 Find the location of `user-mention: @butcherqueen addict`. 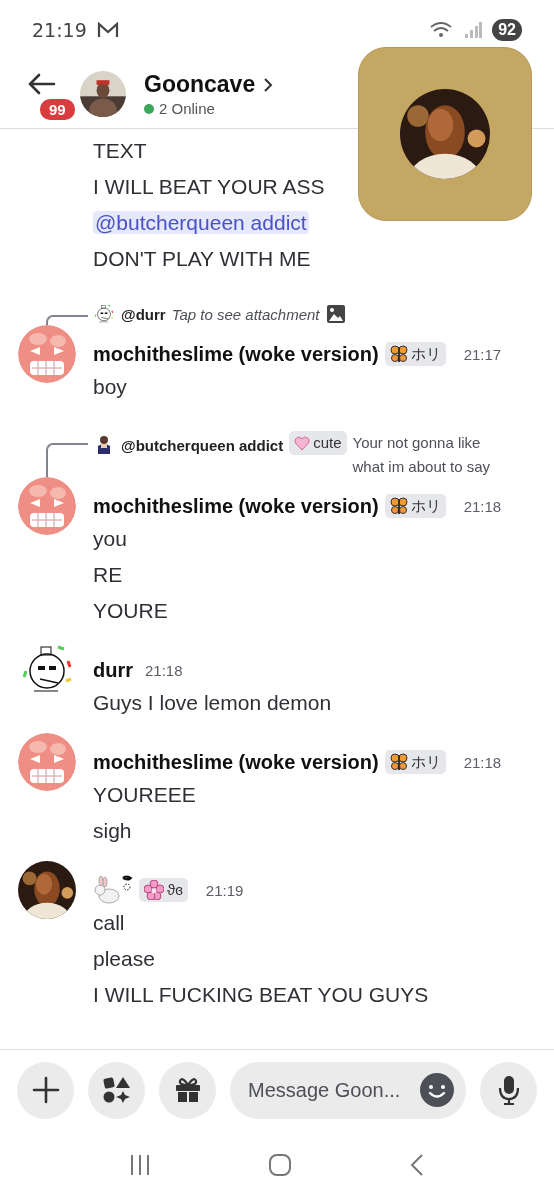

user-mention: @butcherqueen addict is located at coordinates (201, 222).